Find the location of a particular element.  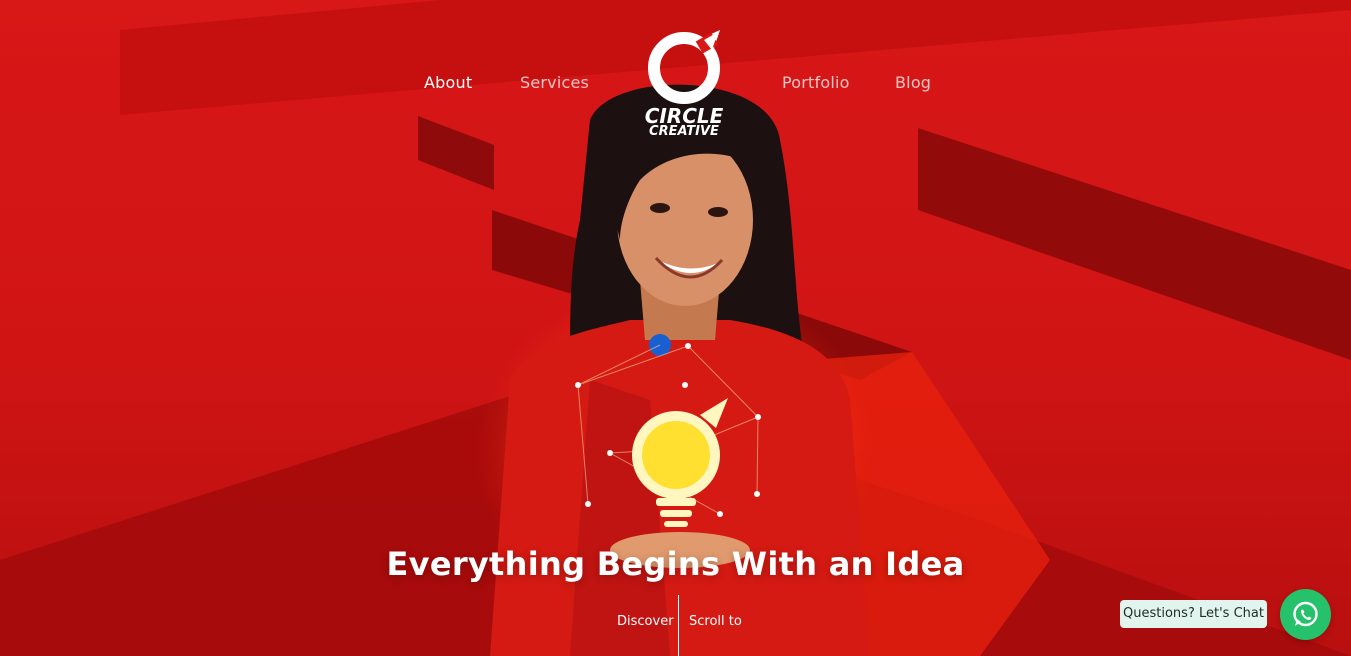

chat-prompt-bubble: Questions? Let's Chat is located at coordinates (1193, 614).